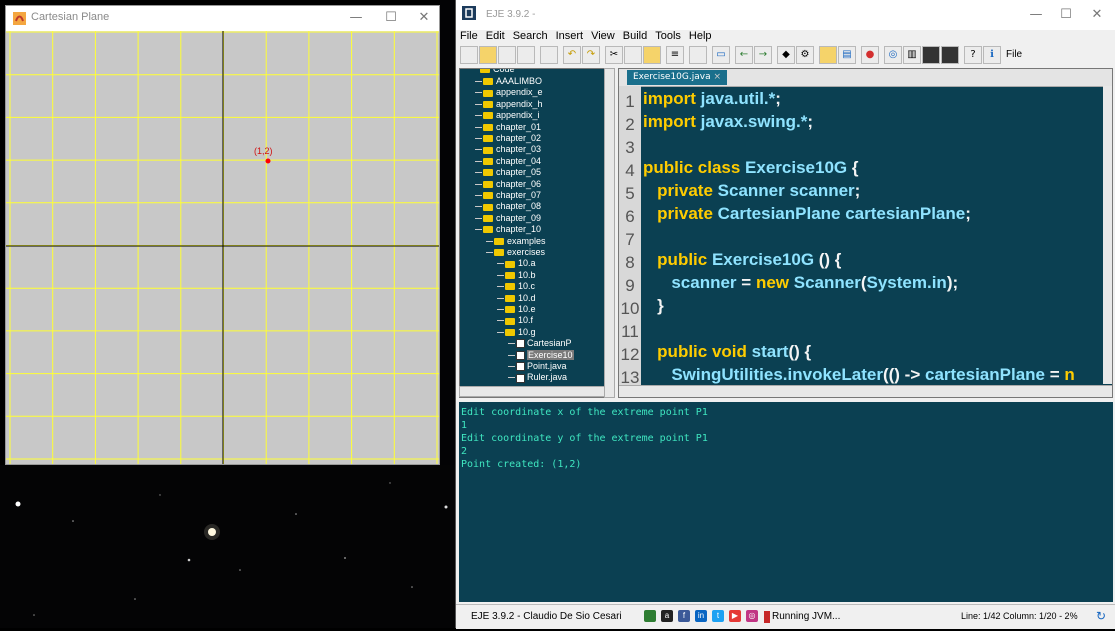 This screenshot has width=1115, height=631. Describe the element at coordinates (513, 104) in the screenshot. I see `tree-folder-item: appendix_h` at that location.